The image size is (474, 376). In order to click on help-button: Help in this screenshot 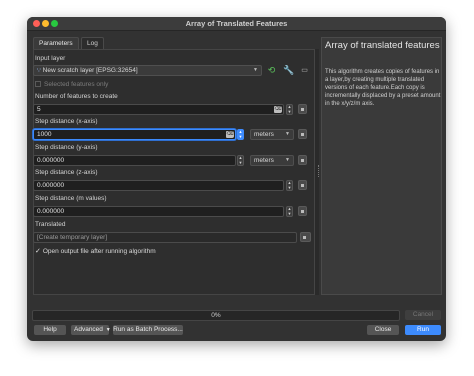, I will do `click(50, 330)`.